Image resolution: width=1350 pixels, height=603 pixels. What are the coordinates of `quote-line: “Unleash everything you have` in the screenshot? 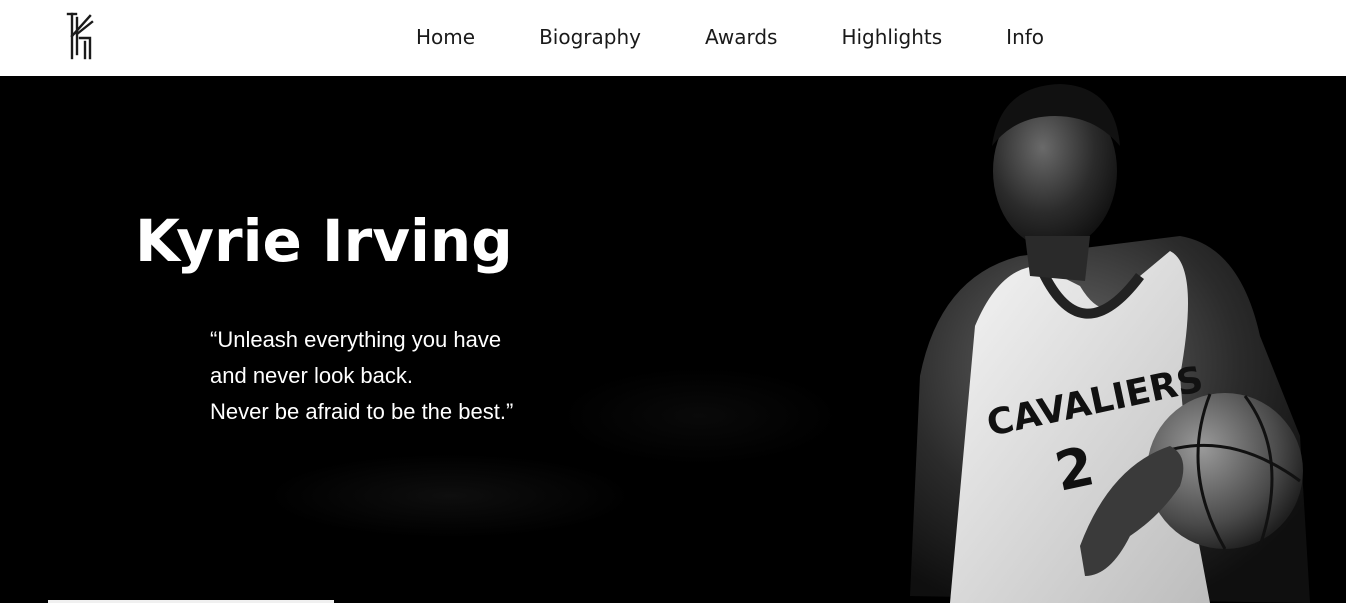 It's located at (356, 339).